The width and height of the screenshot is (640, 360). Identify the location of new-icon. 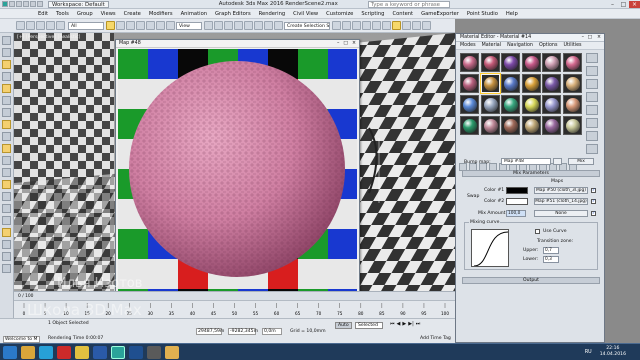
(12, 4).